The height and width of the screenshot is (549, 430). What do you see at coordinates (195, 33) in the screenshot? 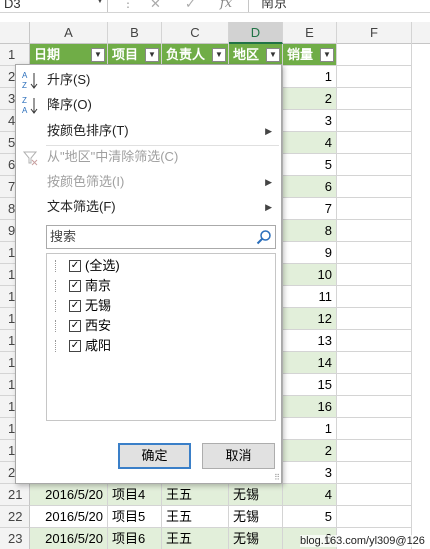
I see `column-header-c: C` at bounding box center [195, 33].